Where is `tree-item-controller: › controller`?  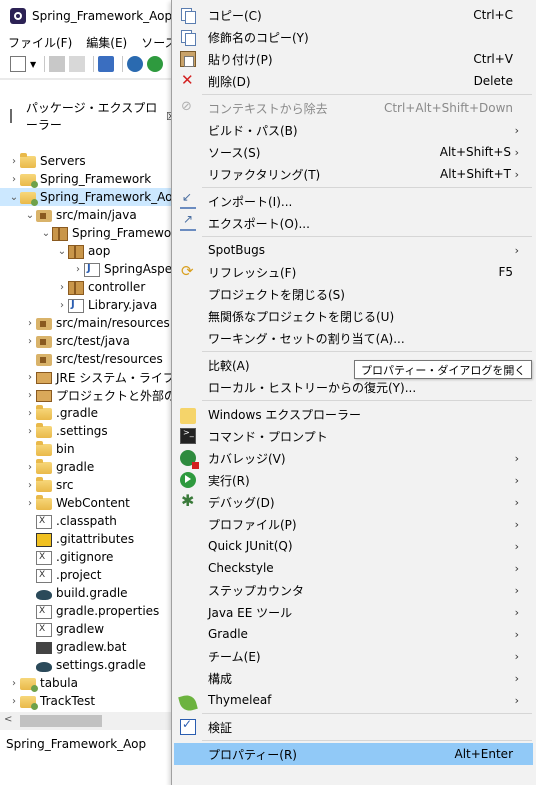
tree-item-controller: › controller is located at coordinates (88, 287).